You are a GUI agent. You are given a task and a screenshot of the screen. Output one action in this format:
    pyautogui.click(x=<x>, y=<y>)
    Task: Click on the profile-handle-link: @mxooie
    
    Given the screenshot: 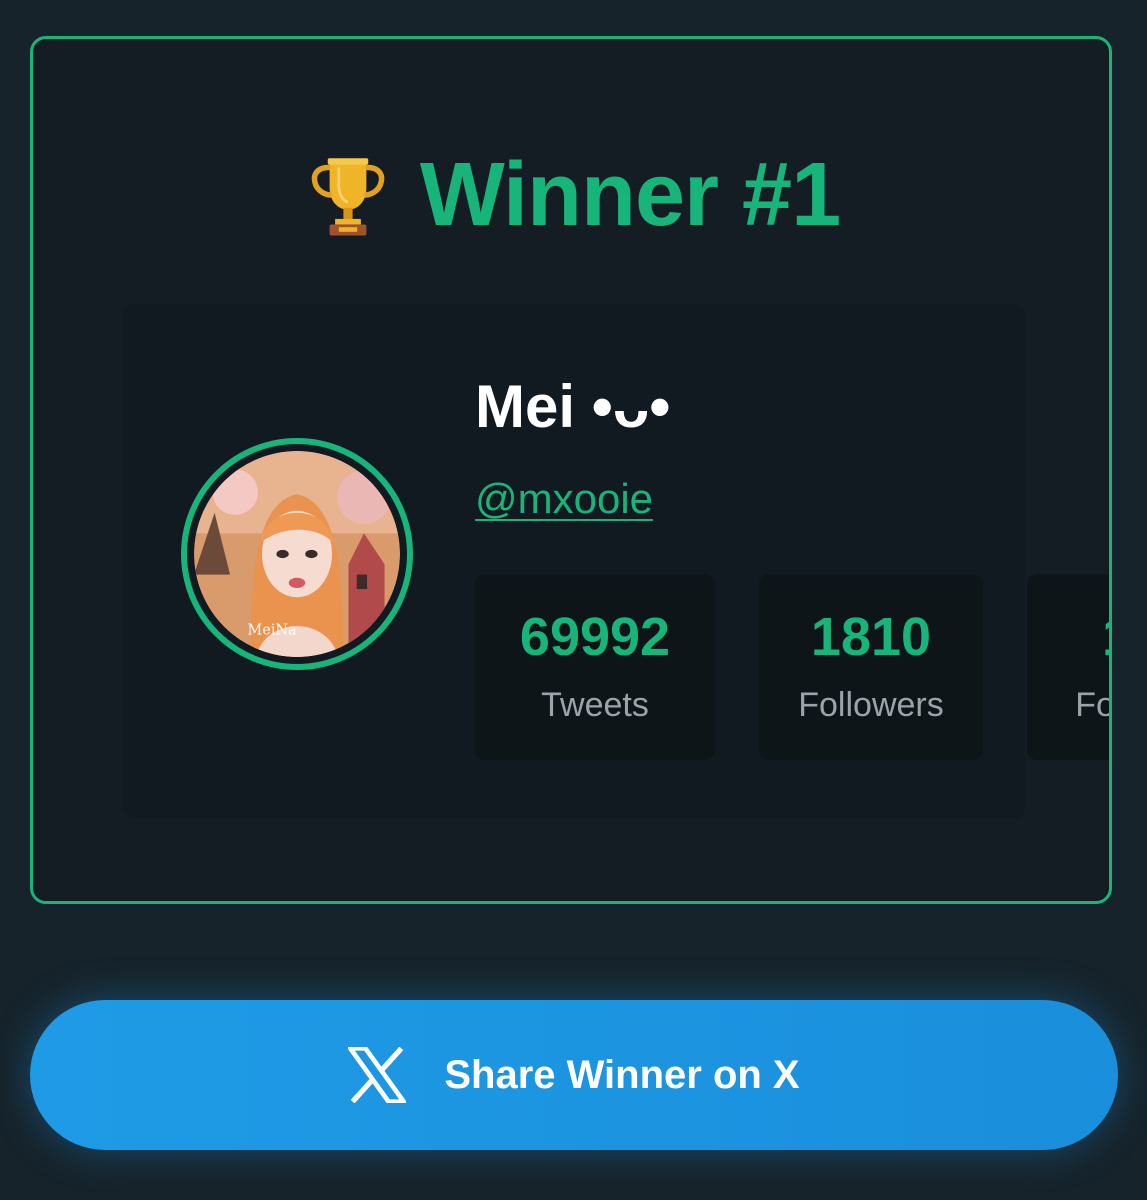 What is the action you would take?
    pyautogui.click(x=564, y=498)
    